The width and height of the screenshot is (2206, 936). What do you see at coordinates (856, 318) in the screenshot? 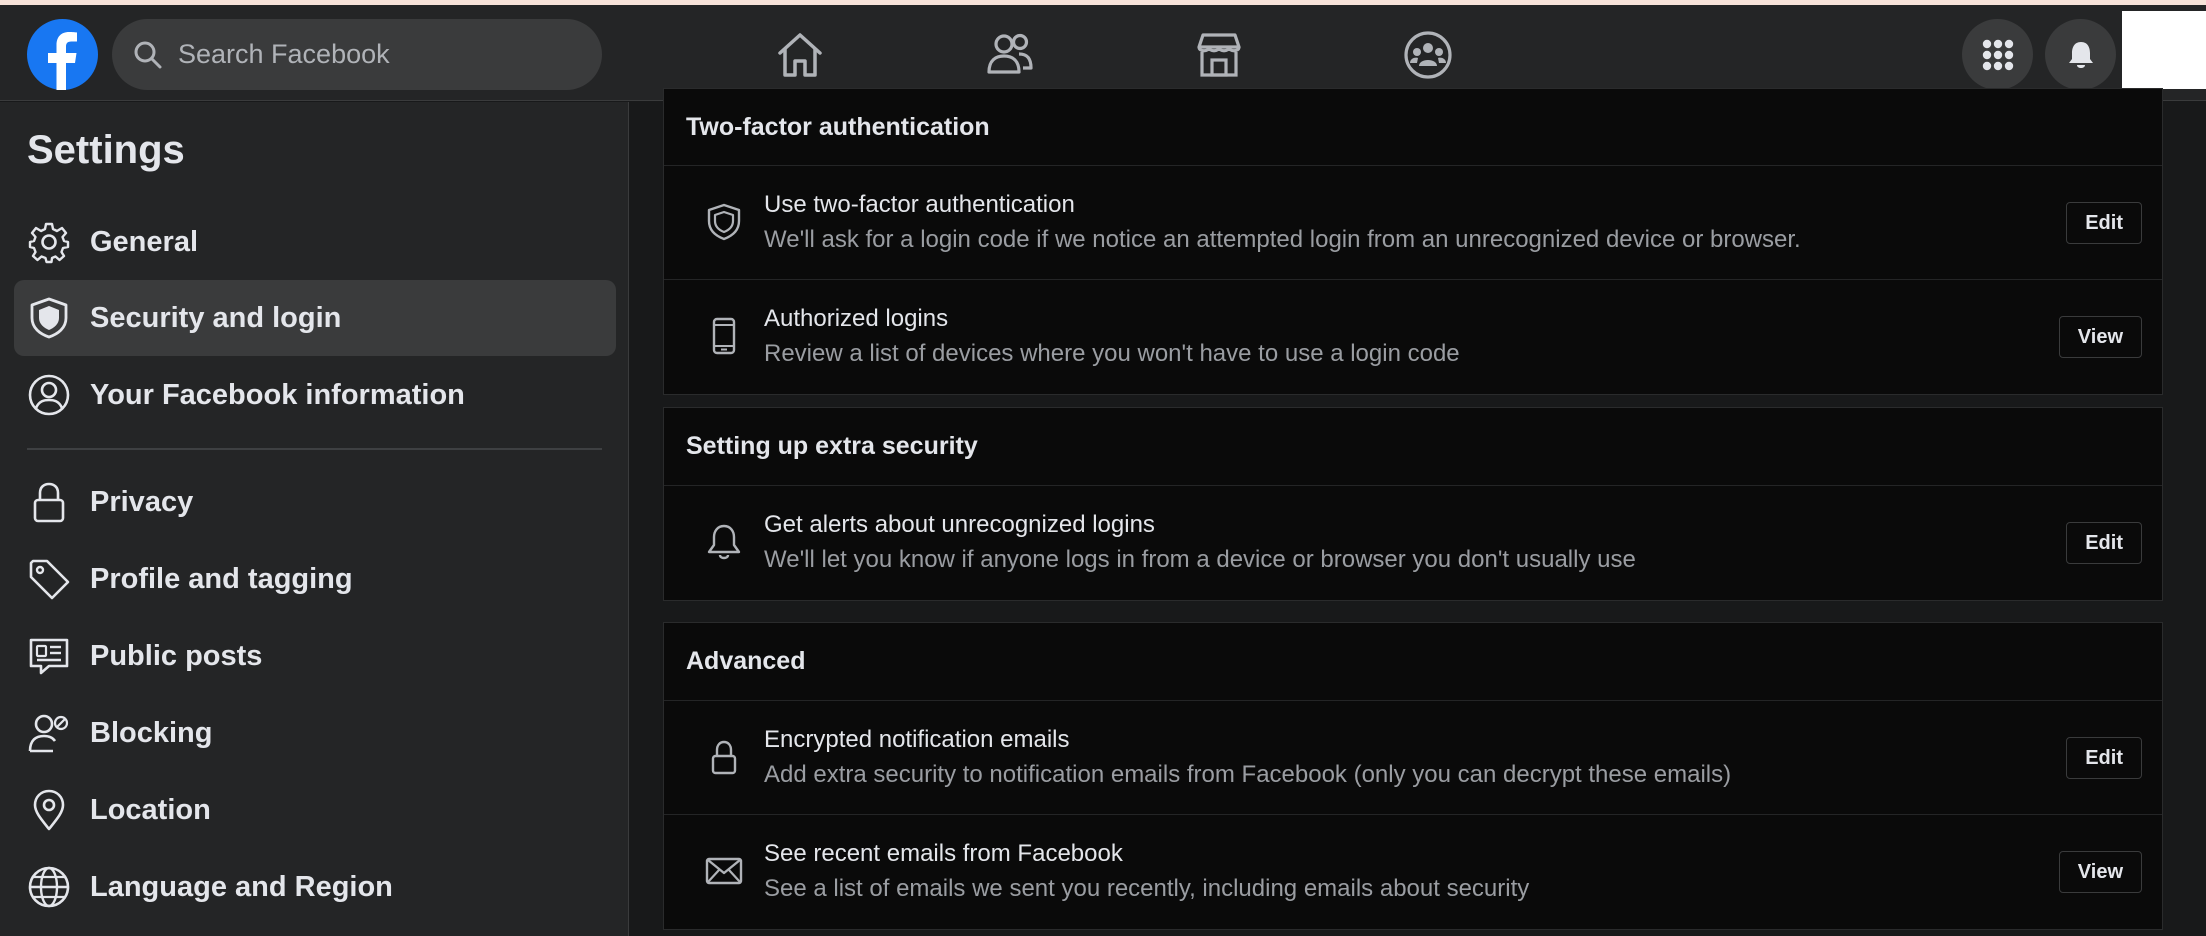
I see `row-title: Authorized logins` at bounding box center [856, 318].